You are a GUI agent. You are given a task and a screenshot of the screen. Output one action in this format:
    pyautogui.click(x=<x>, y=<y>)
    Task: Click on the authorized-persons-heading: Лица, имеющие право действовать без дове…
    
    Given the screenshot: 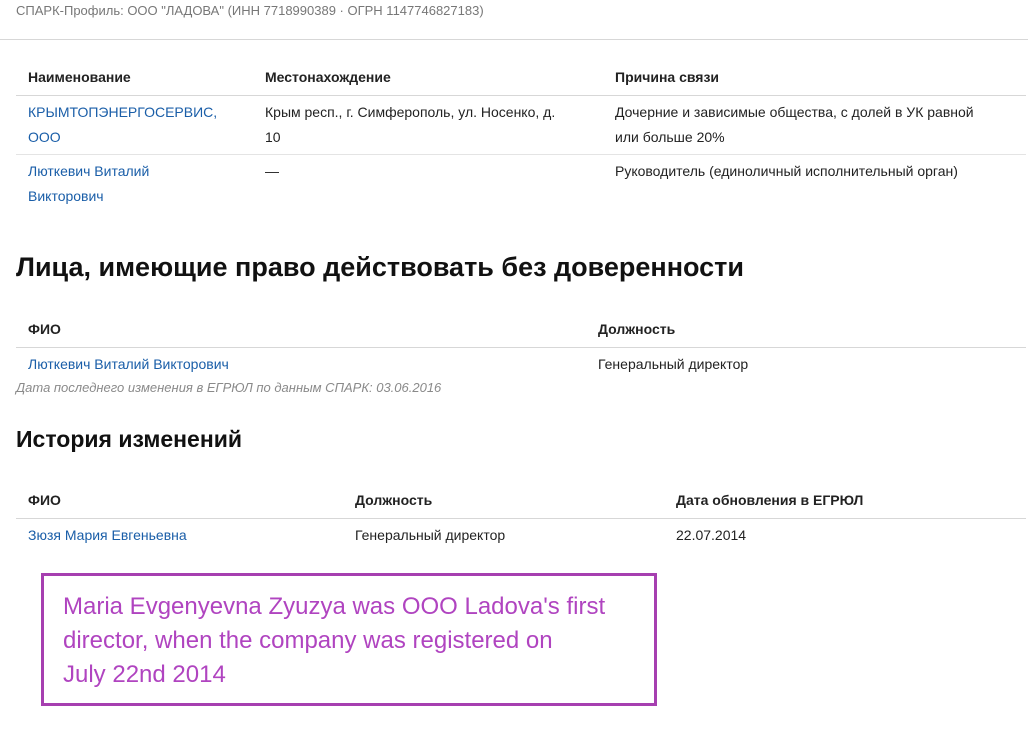 What is the action you would take?
    pyautogui.click(x=380, y=267)
    